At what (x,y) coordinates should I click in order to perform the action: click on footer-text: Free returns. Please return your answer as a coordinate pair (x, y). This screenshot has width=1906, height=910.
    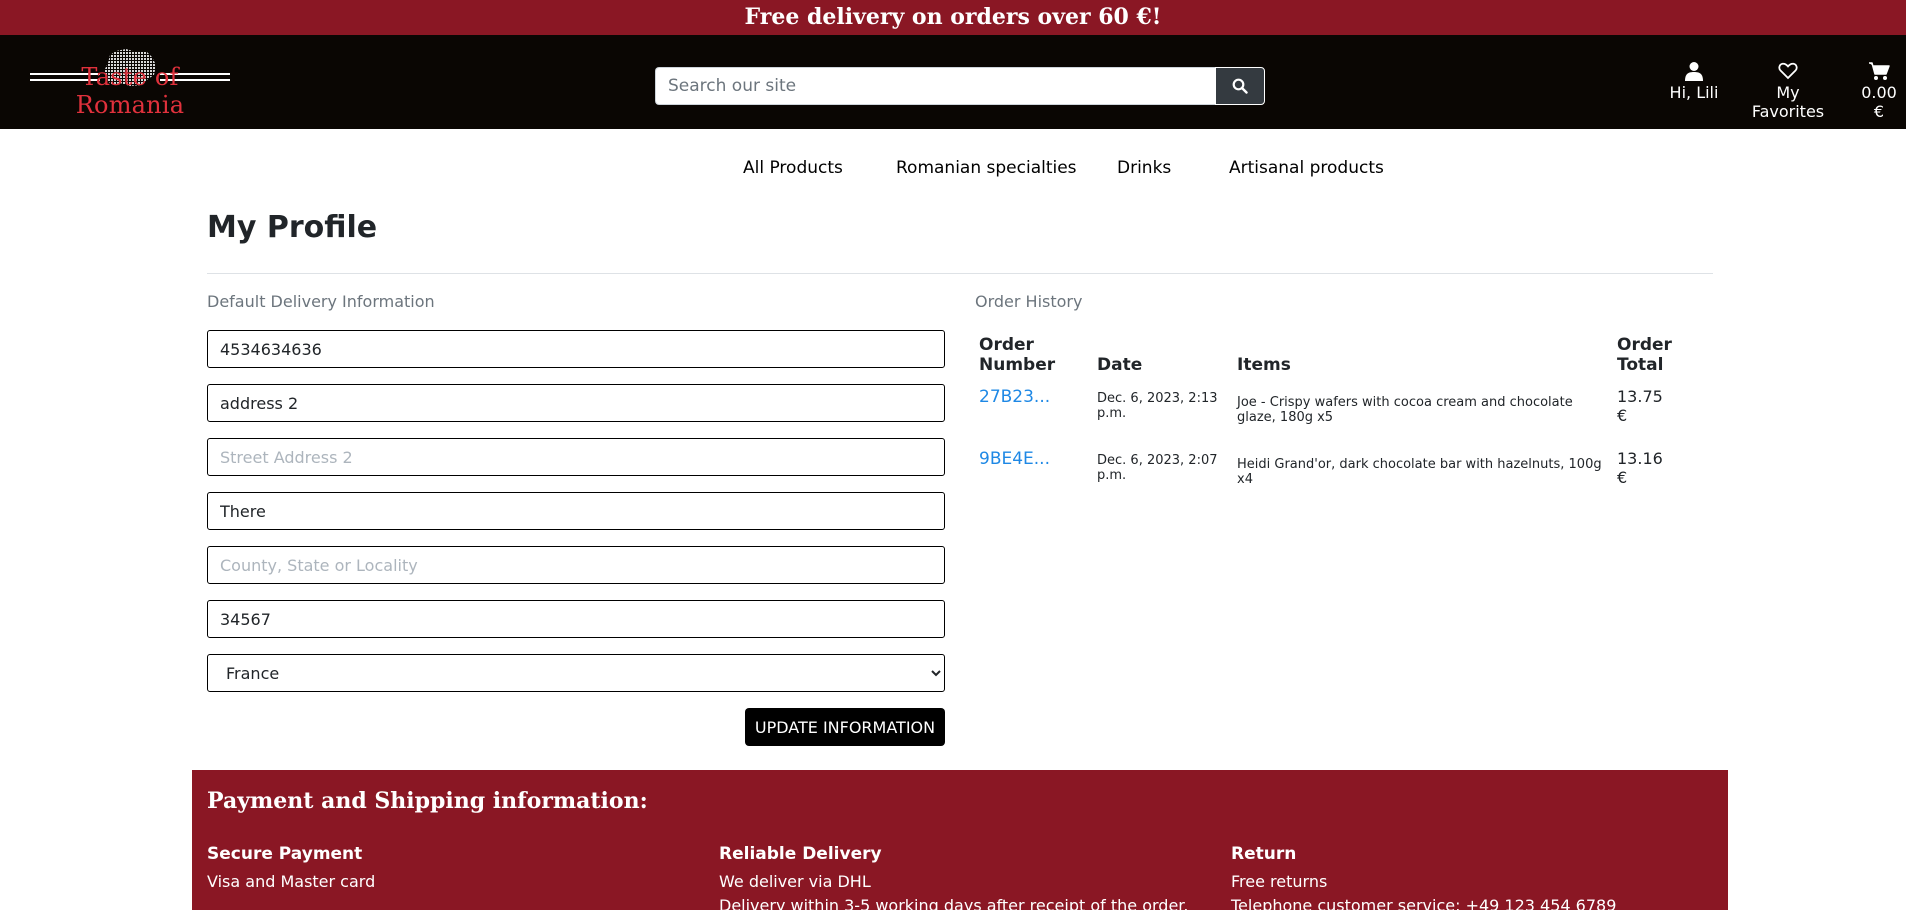
    Looking at the image, I should click on (1279, 881).